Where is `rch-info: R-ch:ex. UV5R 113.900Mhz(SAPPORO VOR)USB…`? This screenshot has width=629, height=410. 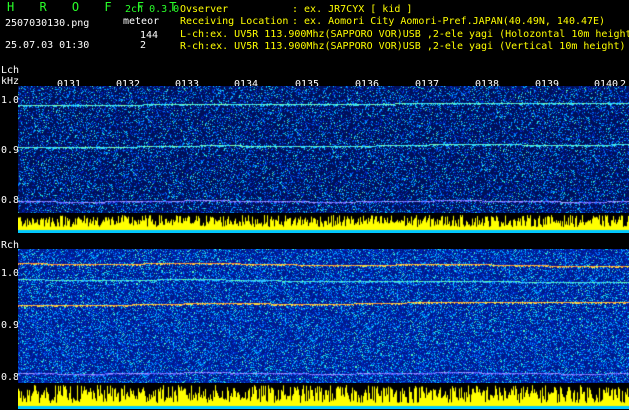 rch-info: R-ch:ex. UV5R 113.900Mhz(SAPPORO VOR)USB… is located at coordinates (403, 46).